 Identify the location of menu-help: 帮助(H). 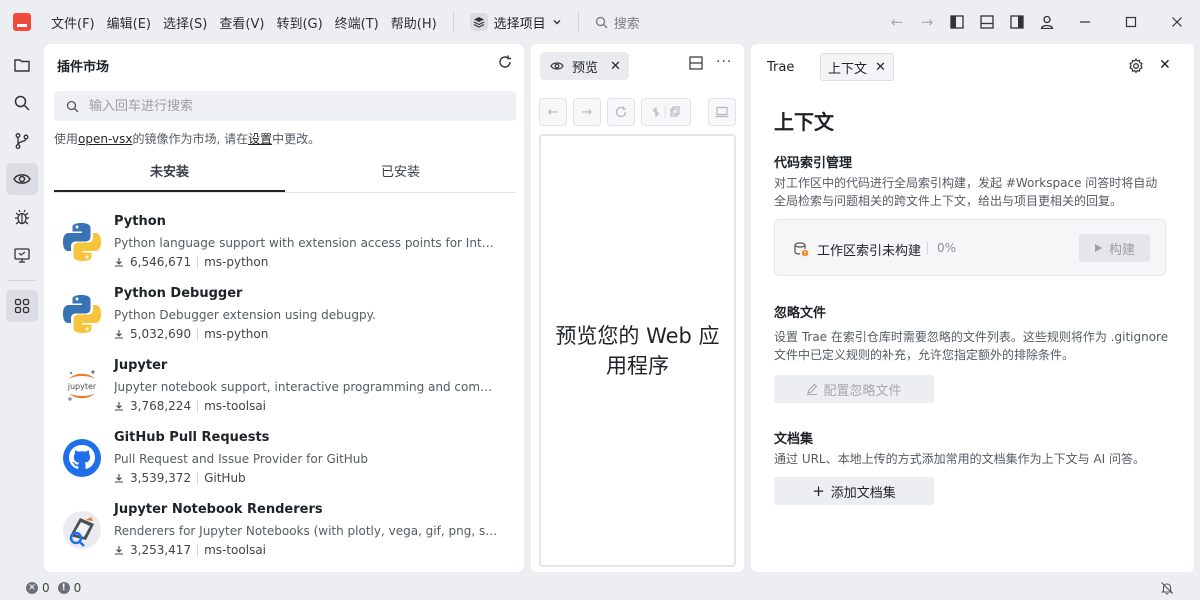
(414, 22).